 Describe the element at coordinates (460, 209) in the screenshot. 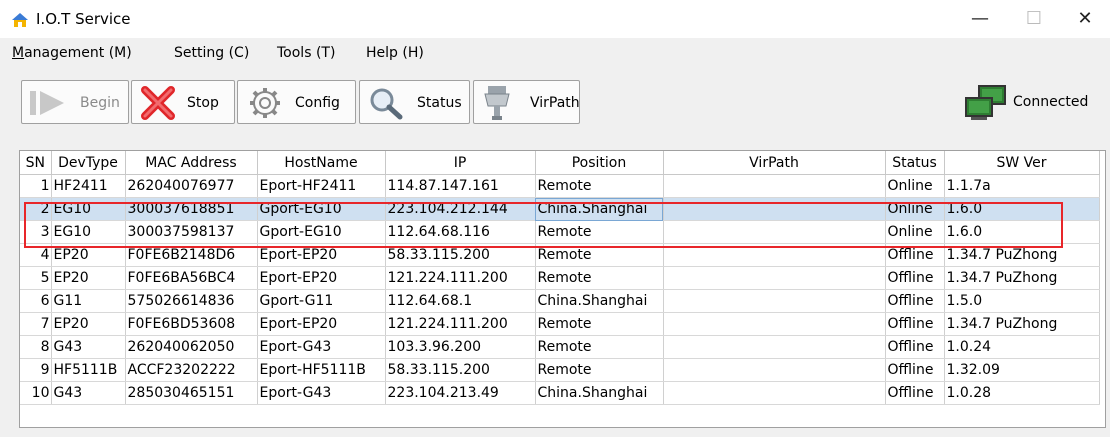

I see `cell-ip: 223.104.212.144` at that location.